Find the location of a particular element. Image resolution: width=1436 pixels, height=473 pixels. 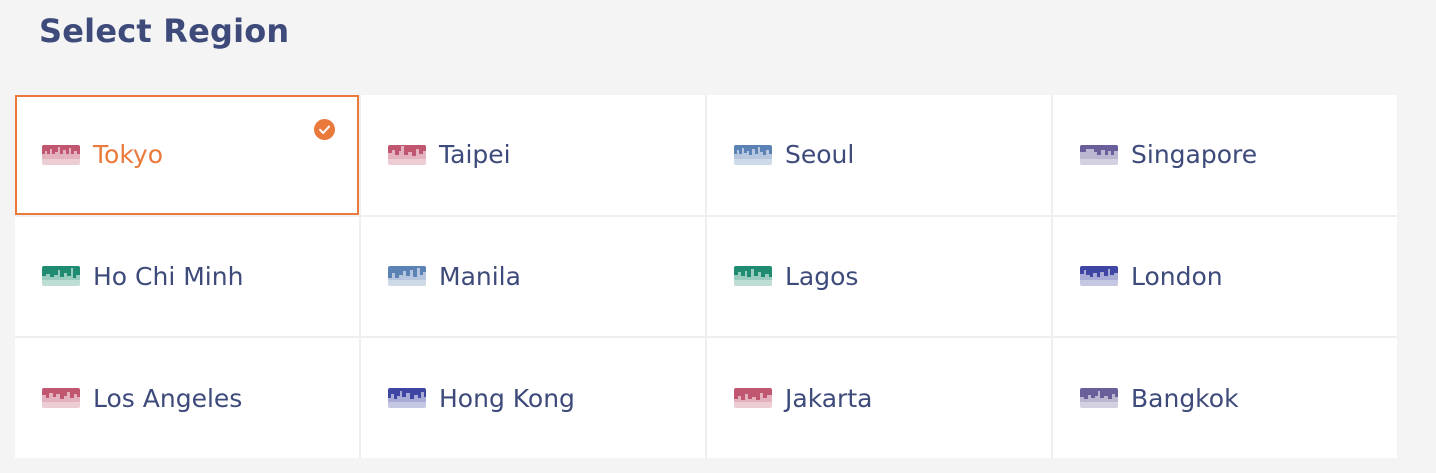

region-label: Seoul is located at coordinates (820, 155).